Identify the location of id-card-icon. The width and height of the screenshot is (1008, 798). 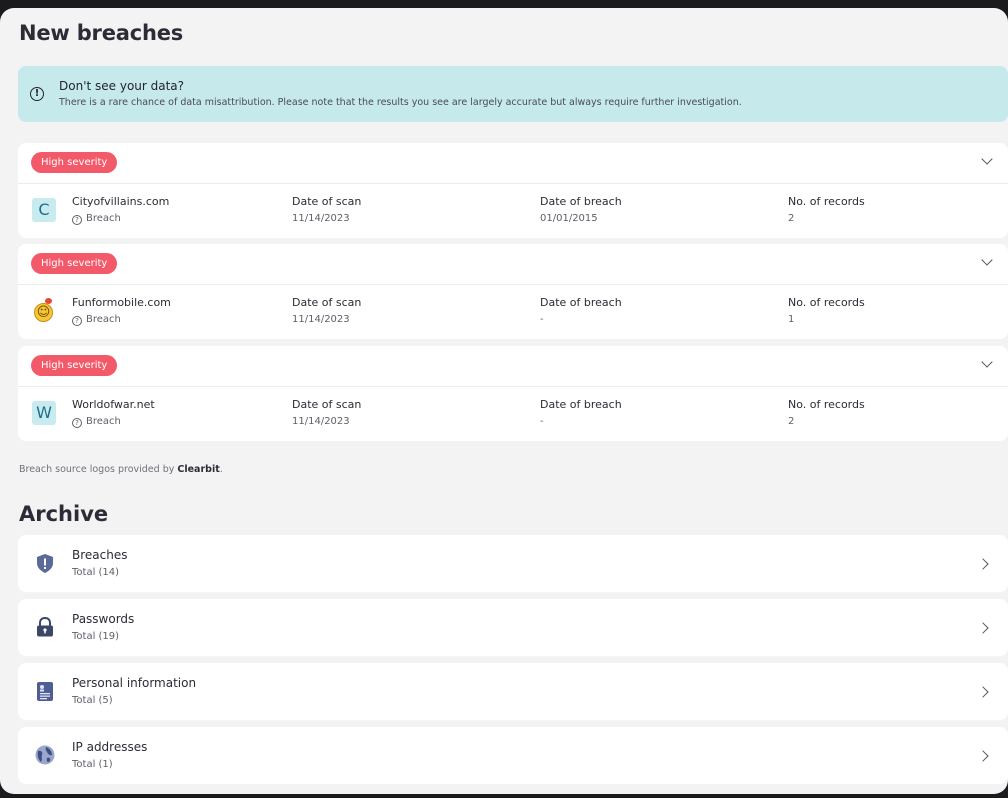
(45, 691).